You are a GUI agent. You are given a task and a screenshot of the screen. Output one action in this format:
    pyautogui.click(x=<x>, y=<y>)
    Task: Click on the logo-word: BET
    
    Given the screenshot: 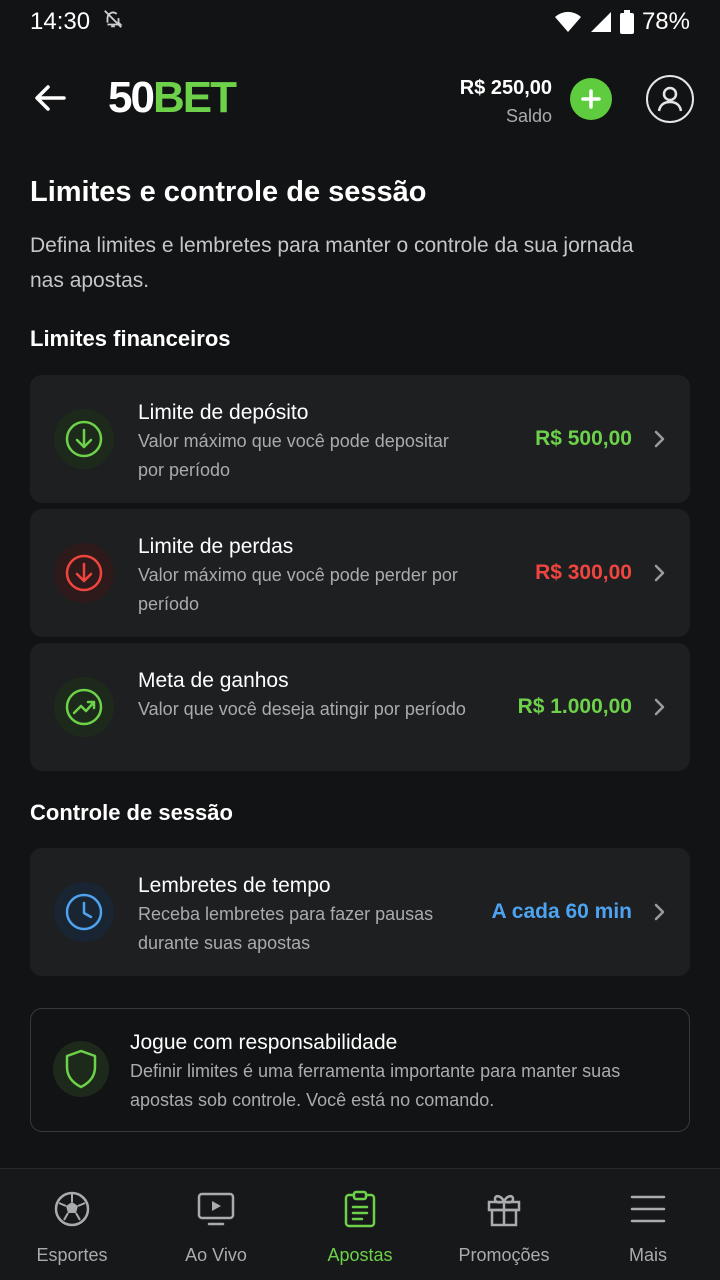 What is the action you would take?
    pyautogui.click(x=194, y=97)
    